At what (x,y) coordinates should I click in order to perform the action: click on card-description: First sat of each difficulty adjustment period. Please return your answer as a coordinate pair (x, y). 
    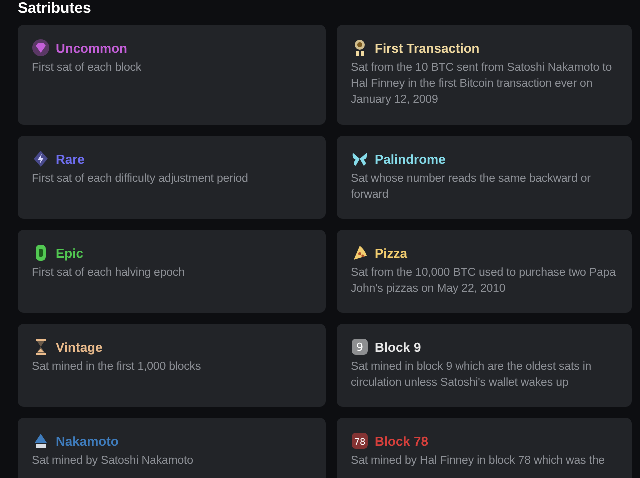
    Looking at the image, I should click on (141, 179).